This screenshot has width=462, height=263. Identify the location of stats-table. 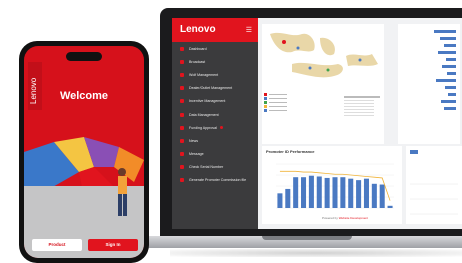
(362, 107).